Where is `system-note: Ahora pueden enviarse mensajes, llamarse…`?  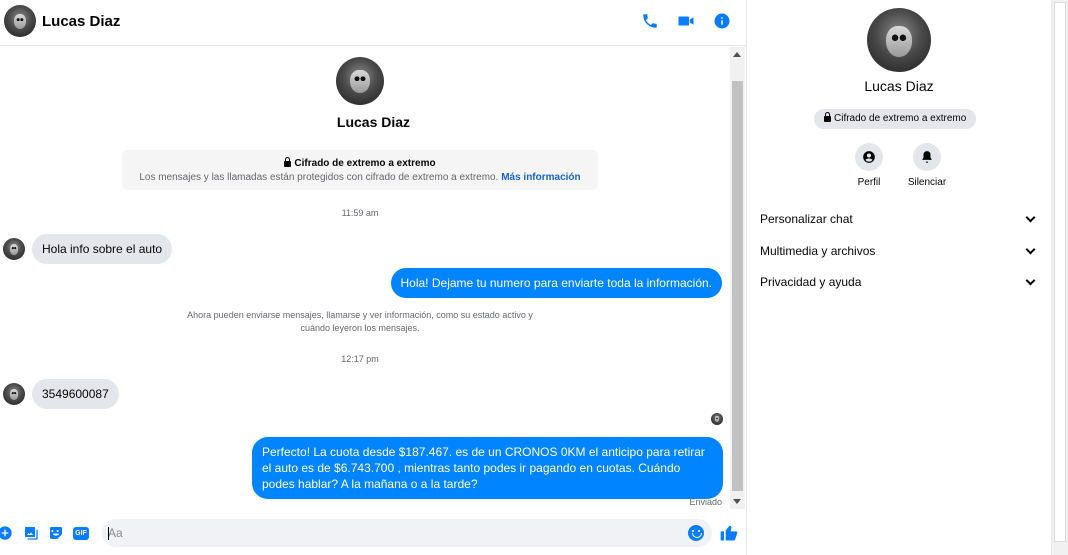 system-note: Ahora pueden enviarse mensajes, llamarse… is located at coordinates (360, 321).